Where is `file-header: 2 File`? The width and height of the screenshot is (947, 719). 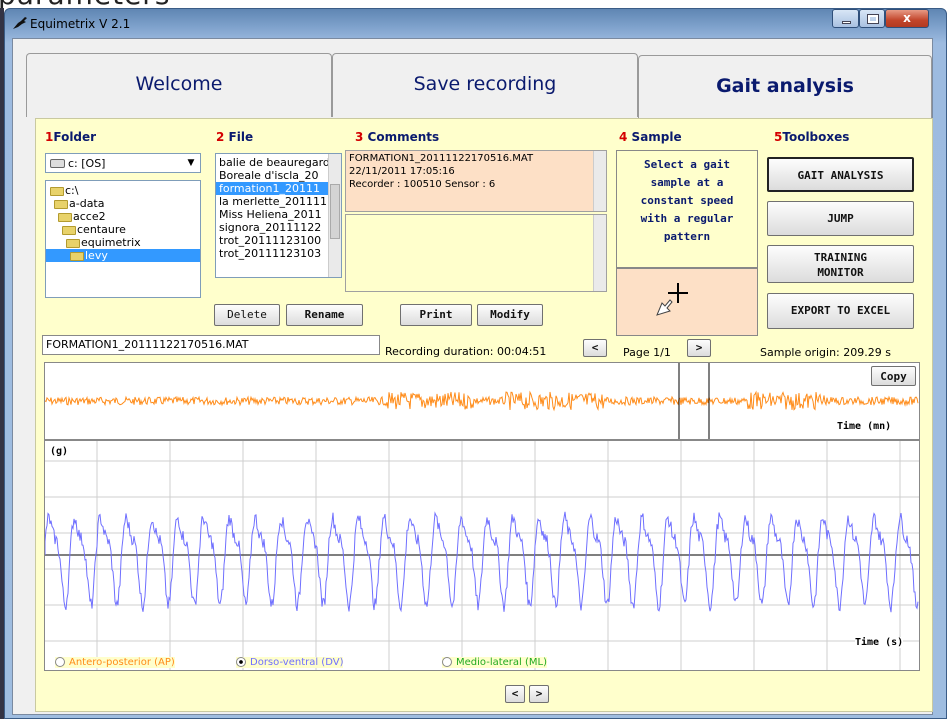
file-header: 2 File is located at coordinates (234, 137).